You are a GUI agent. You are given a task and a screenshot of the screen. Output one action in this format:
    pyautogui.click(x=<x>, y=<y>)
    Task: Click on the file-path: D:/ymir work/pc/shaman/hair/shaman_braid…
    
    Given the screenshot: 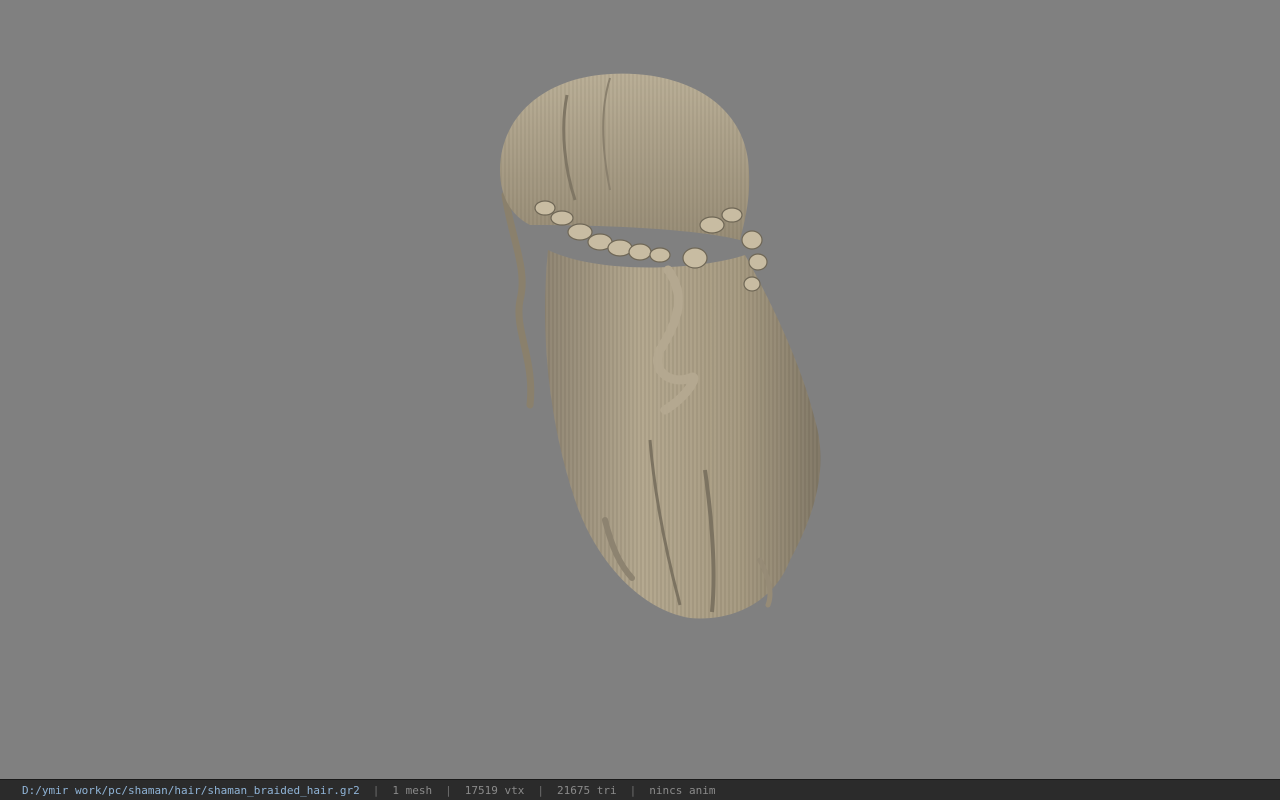 What is the action you would take?
    pyautogui.click(x=191, y=790)
    